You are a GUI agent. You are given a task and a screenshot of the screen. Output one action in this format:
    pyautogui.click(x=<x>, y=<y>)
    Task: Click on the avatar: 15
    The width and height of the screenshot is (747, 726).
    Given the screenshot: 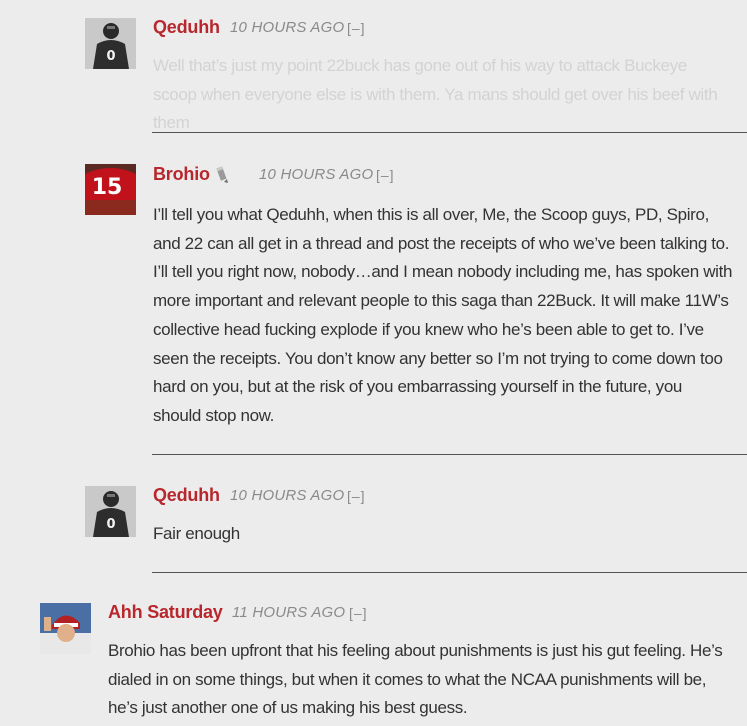 What is the action you would take?
    pyautogui.click(x=110, y=189)
    